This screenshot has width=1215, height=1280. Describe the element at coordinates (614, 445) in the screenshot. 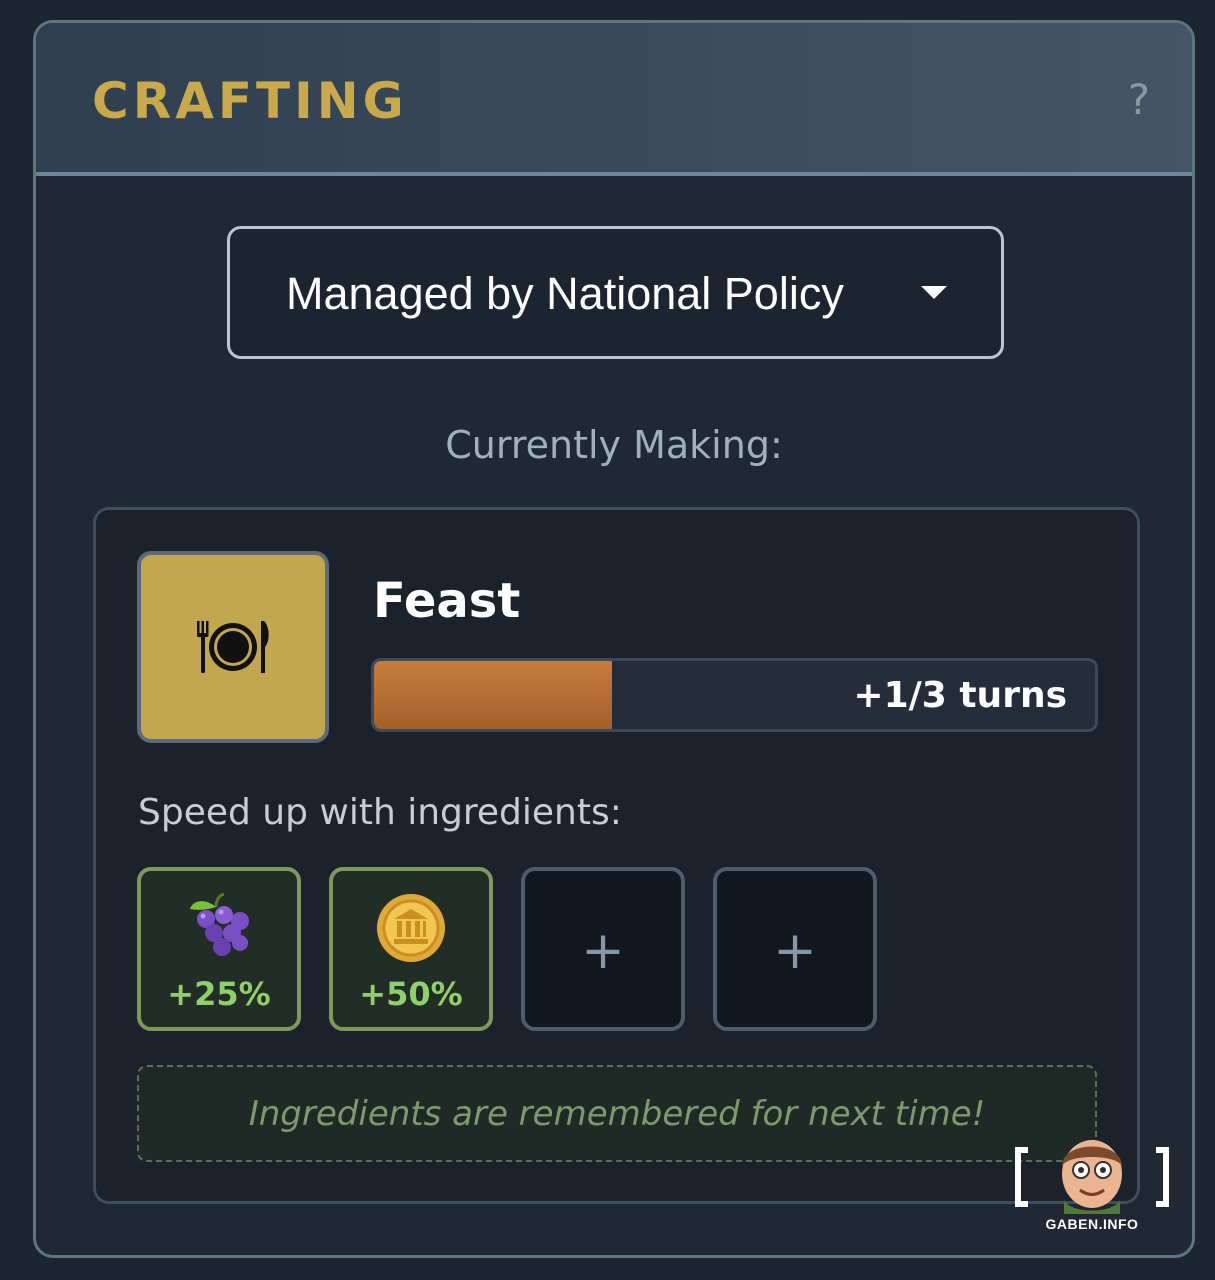

I see `currently-making-label: Currently Making:` at that location.